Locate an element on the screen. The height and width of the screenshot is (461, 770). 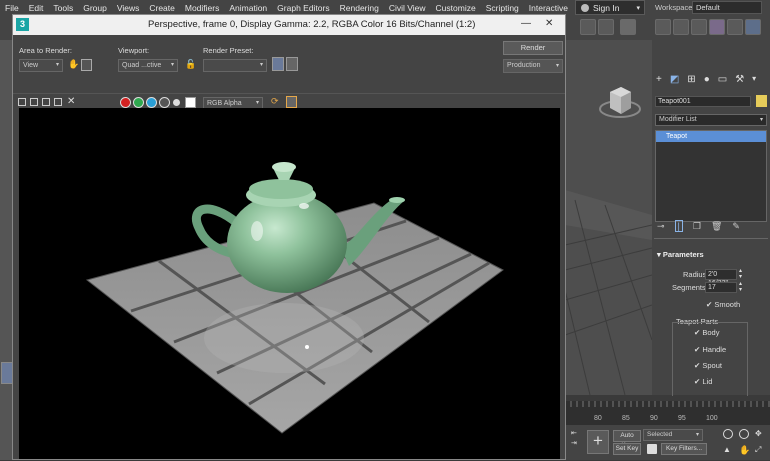
clone-window-icon is located at coordinates (46, 102).